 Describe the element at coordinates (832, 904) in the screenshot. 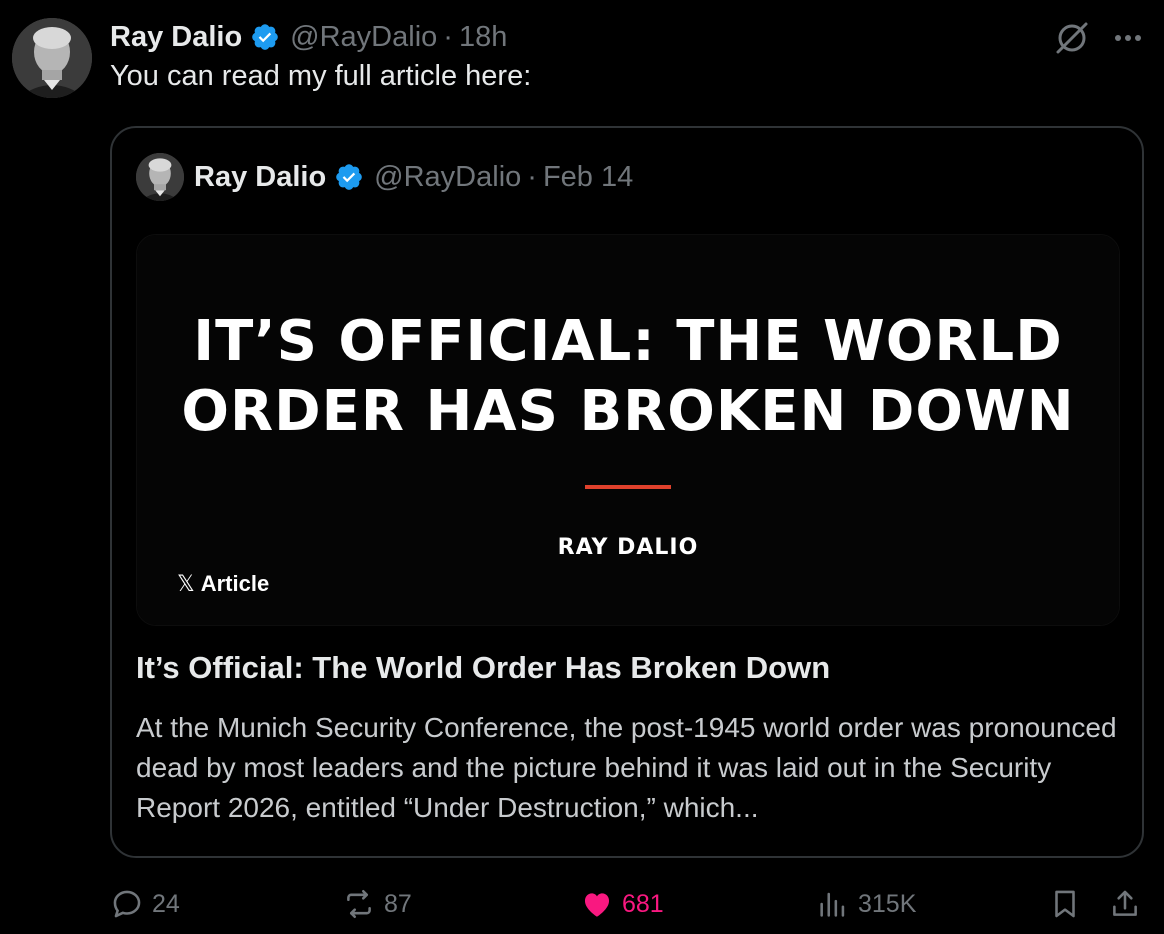

I see `views-icon` at that location.